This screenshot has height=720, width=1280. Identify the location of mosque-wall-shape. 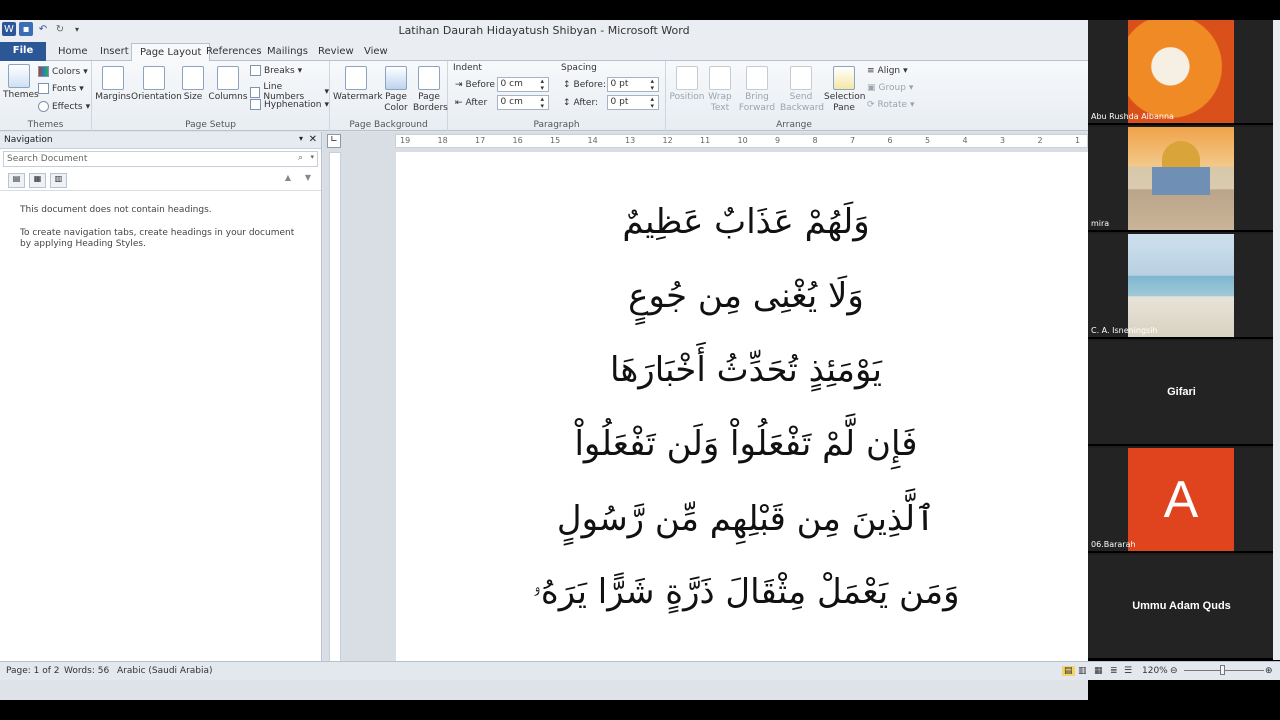
(1181, 181).